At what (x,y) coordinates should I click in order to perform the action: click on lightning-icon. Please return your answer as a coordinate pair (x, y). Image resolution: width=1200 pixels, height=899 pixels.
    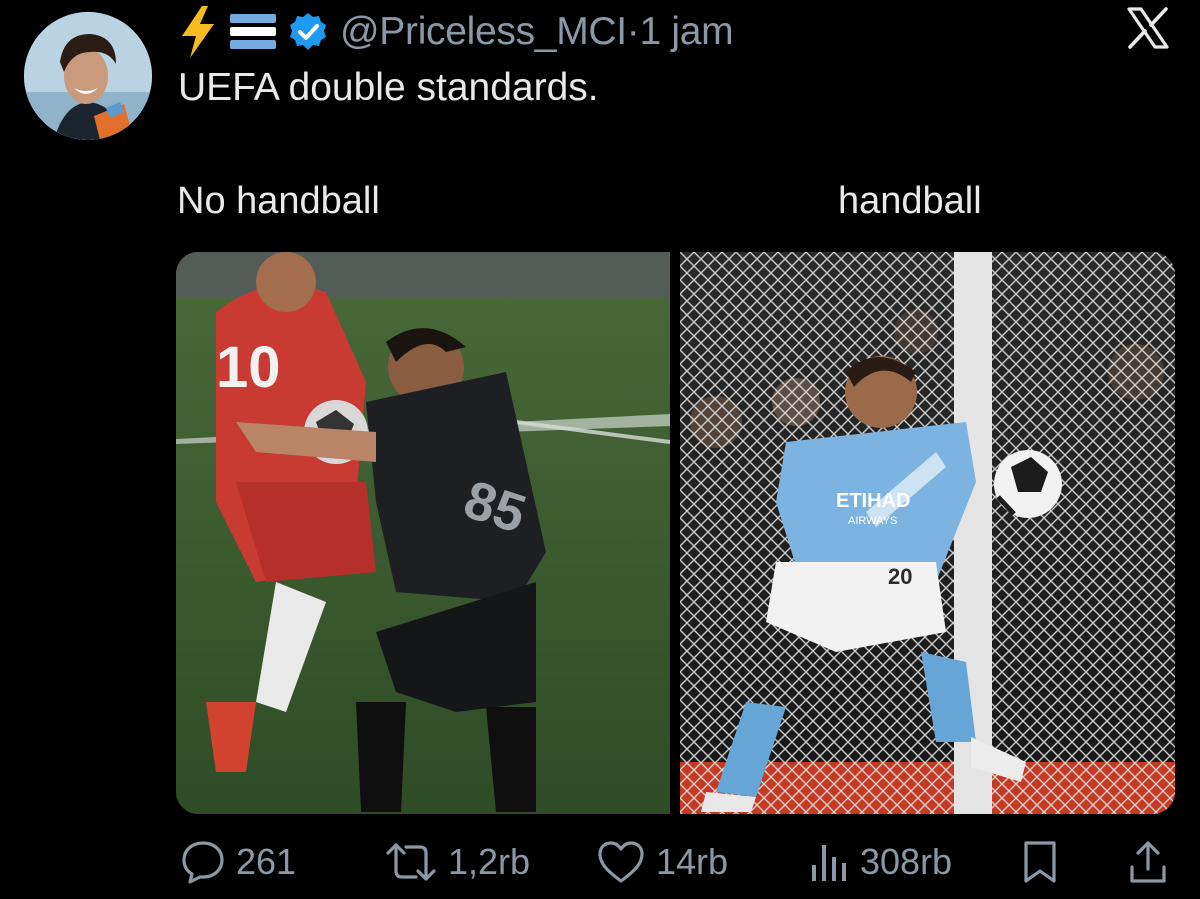
    Looking at the image, I should click on (198, 32).